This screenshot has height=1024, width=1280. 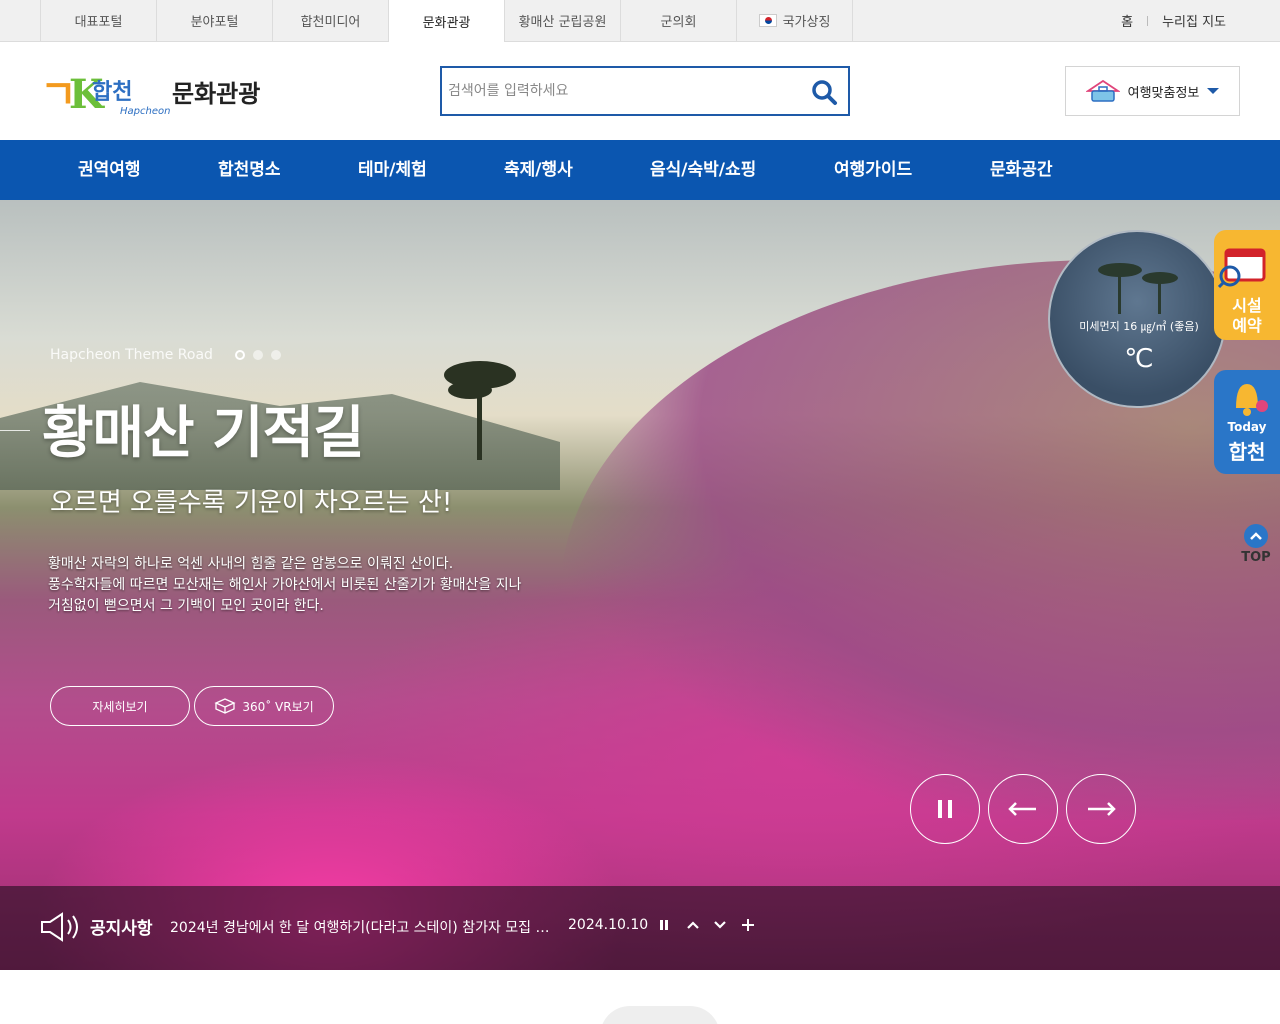 What do you see at coordinates (59, 927) in the screenshot?
I see `megaphone-icon` at bounding box center [59, 927].